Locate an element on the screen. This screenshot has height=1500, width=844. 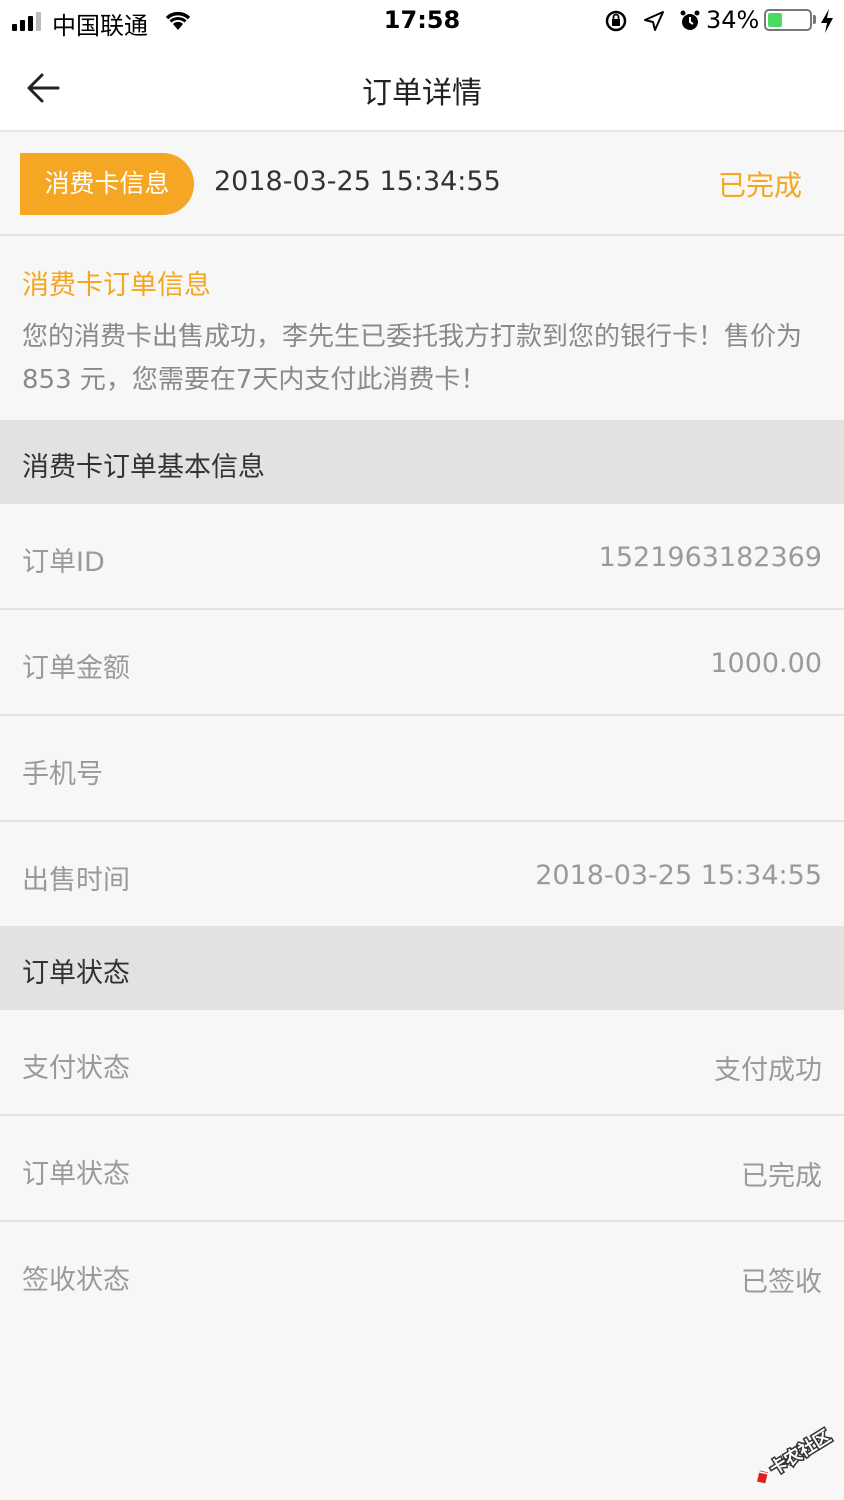
row-label: 手机号 is located at coordinates (62, 774).